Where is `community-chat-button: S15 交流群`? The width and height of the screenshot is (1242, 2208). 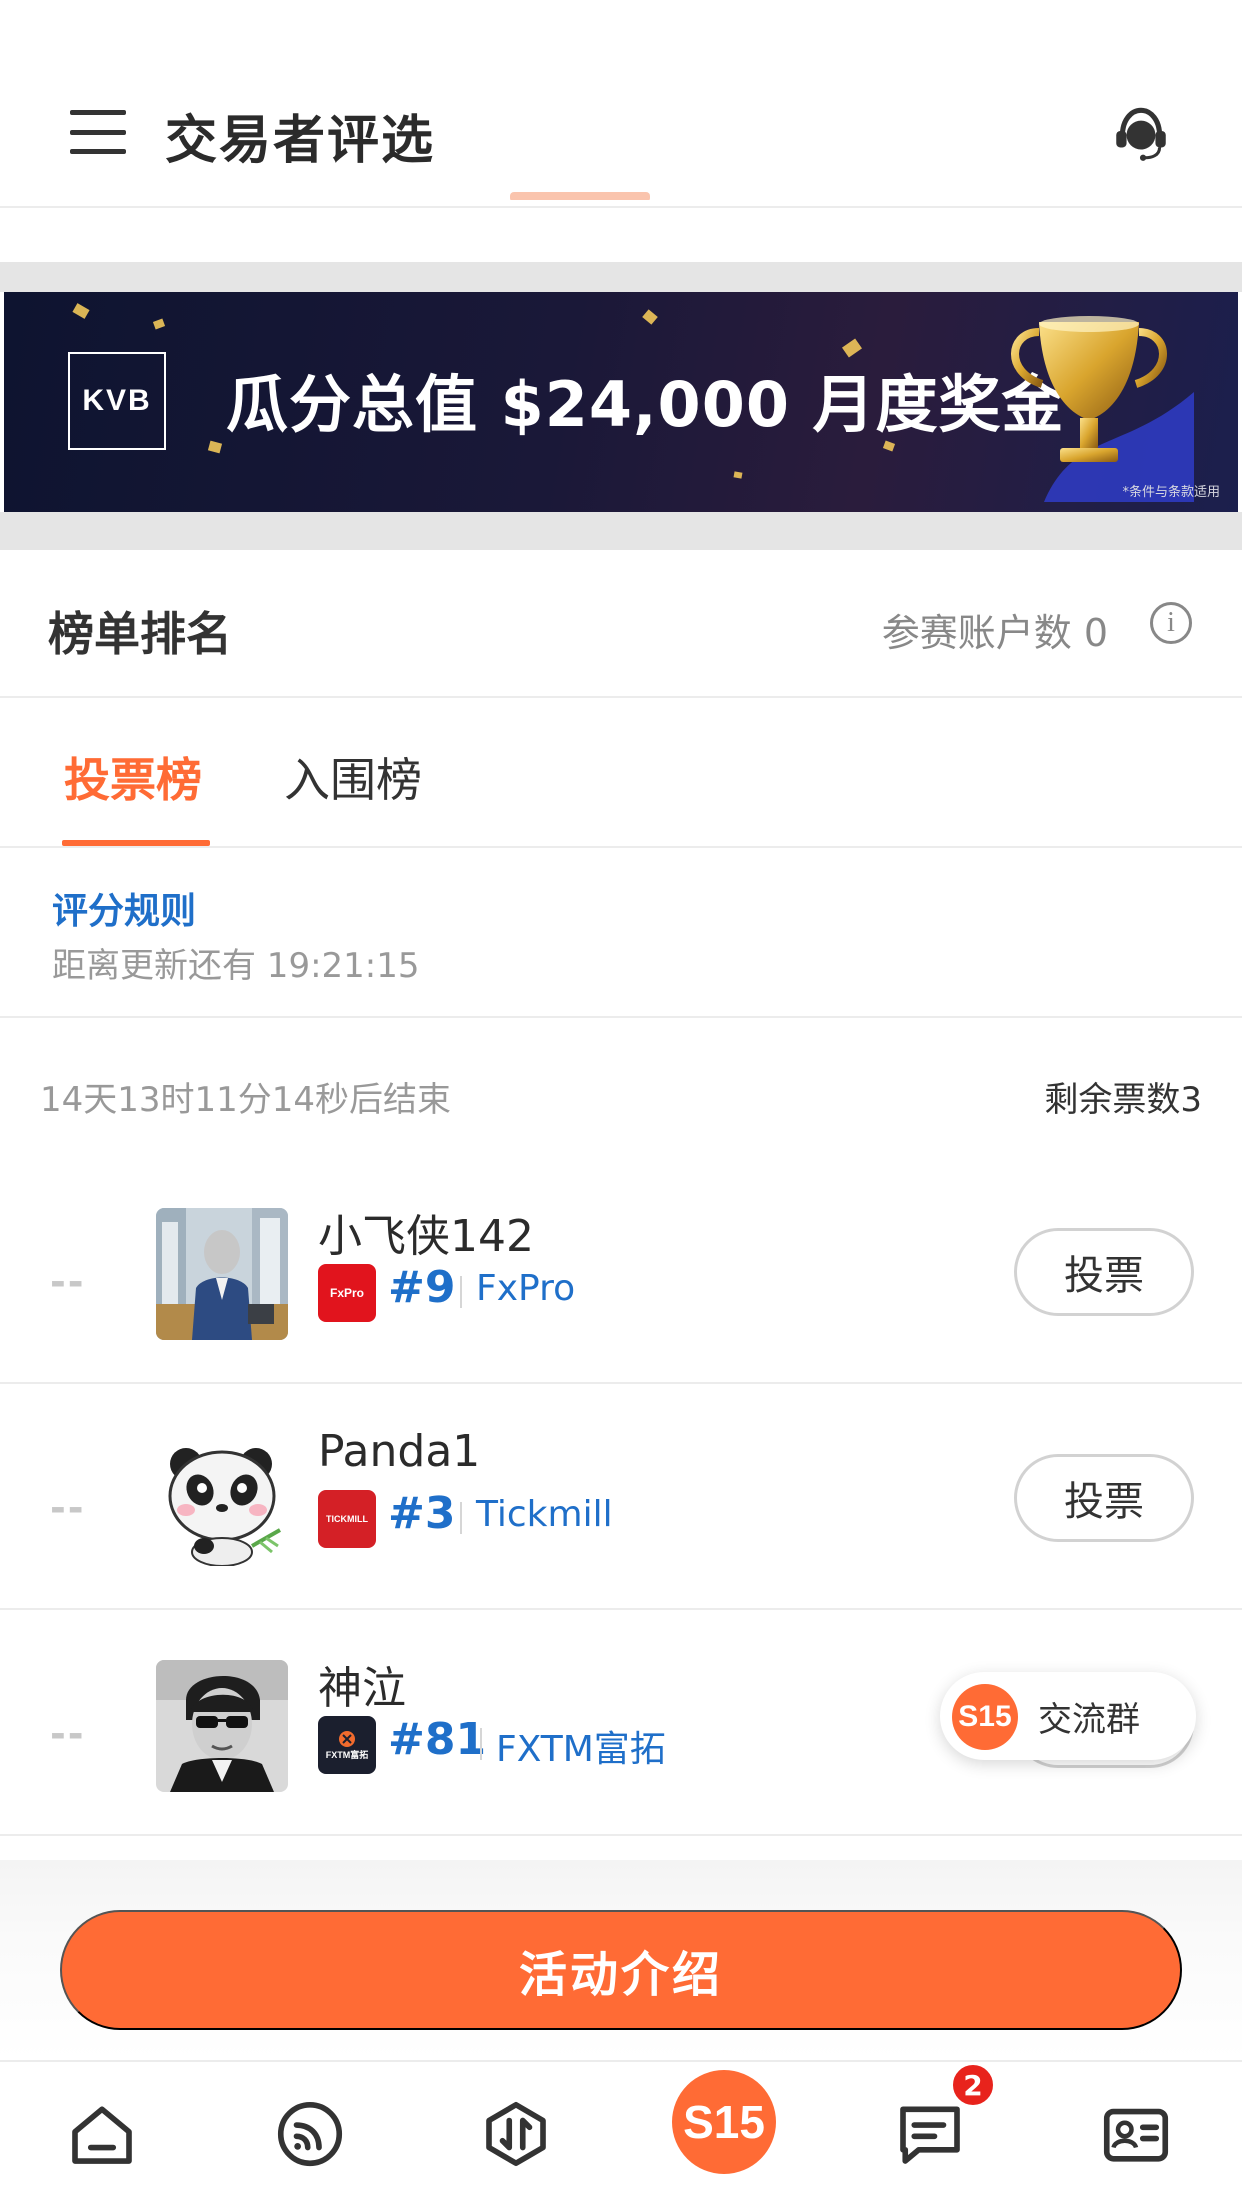
community-chat-button: S15 交流群 is located at coordinates (1068, 1716).